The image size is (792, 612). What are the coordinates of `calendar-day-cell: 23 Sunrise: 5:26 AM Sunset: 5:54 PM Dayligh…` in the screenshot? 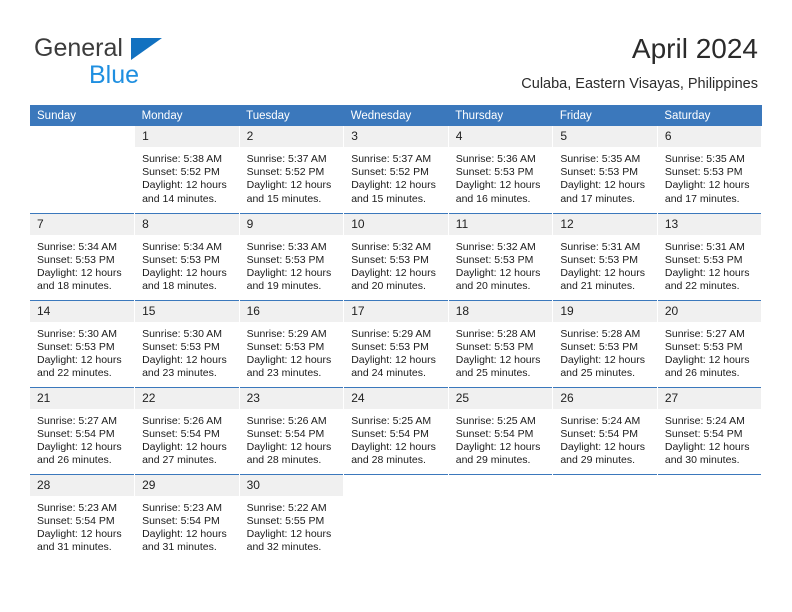 It's located at (292, 430).